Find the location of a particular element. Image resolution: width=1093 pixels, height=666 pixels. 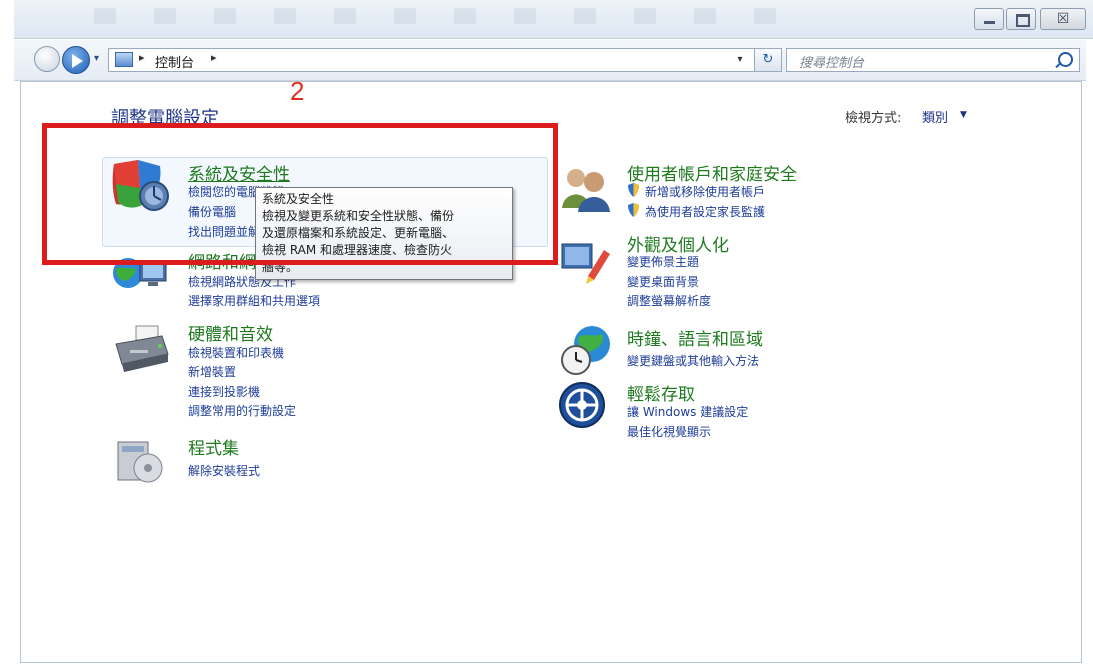

link-devices-printers: 檢視裝置和印表機 is located at coordinates (236, 352).